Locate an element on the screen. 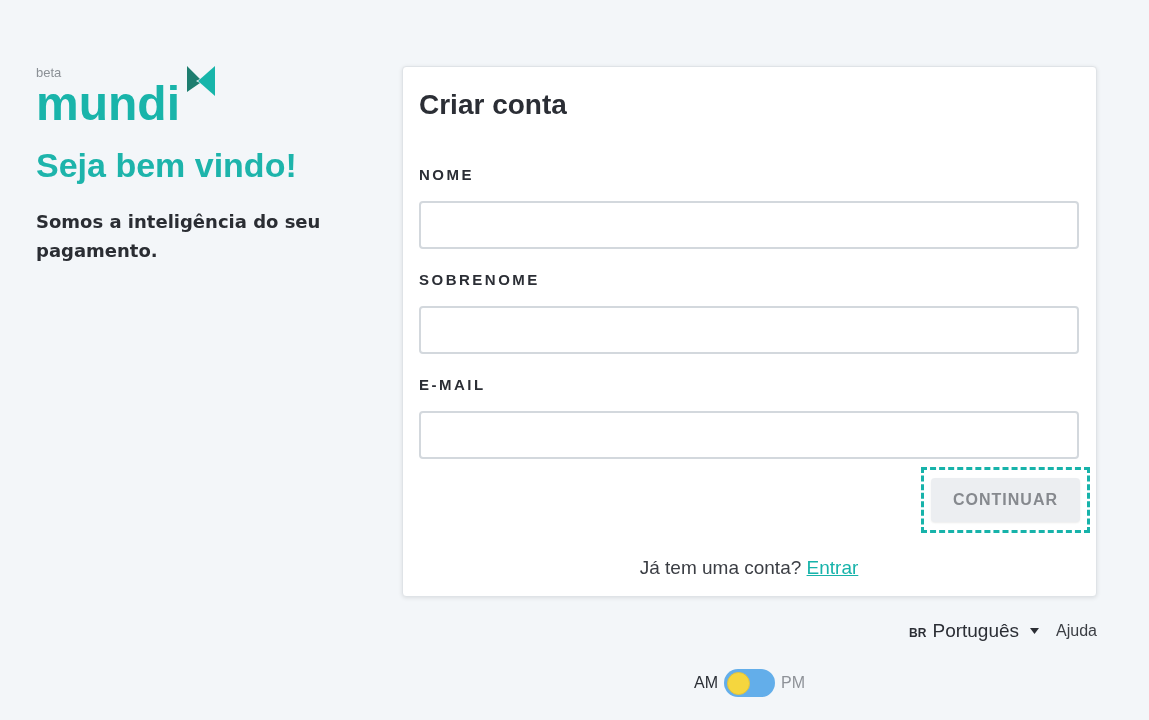 The height and width of the screenshot is (720, 1149). toggle-knob is located at coordinates (738, 683).